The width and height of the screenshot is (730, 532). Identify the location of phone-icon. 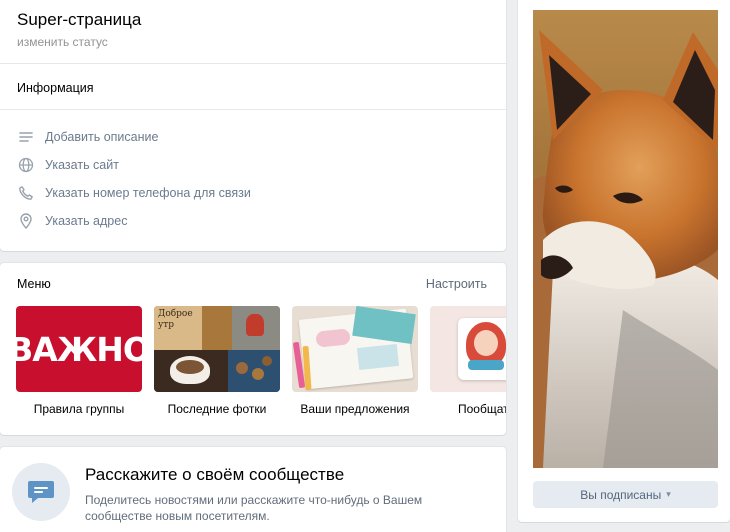
(26, 193).